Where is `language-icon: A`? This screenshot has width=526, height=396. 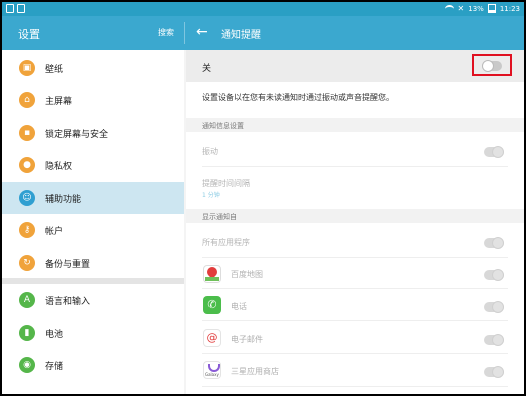
language-icon: A is located at coordinates (27, 300).